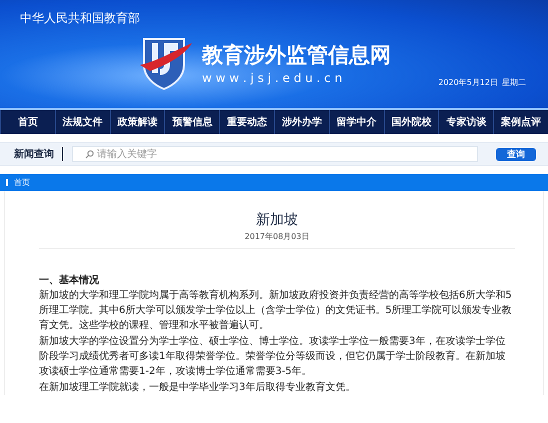 The image size is (548, 423). What do you see at coordinates (277, 236) in the screenshot?
I see `article-date: 2017年08月03日` at bounding box center [277, 236].